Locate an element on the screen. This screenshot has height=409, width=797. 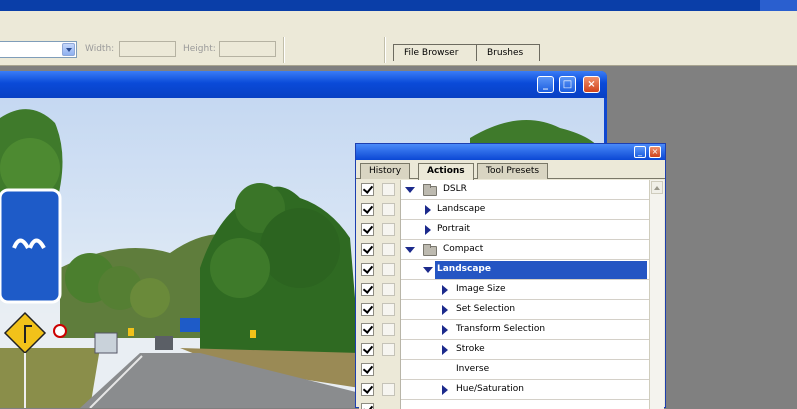
list-item: Image Size is located at coordinates (504, 290).